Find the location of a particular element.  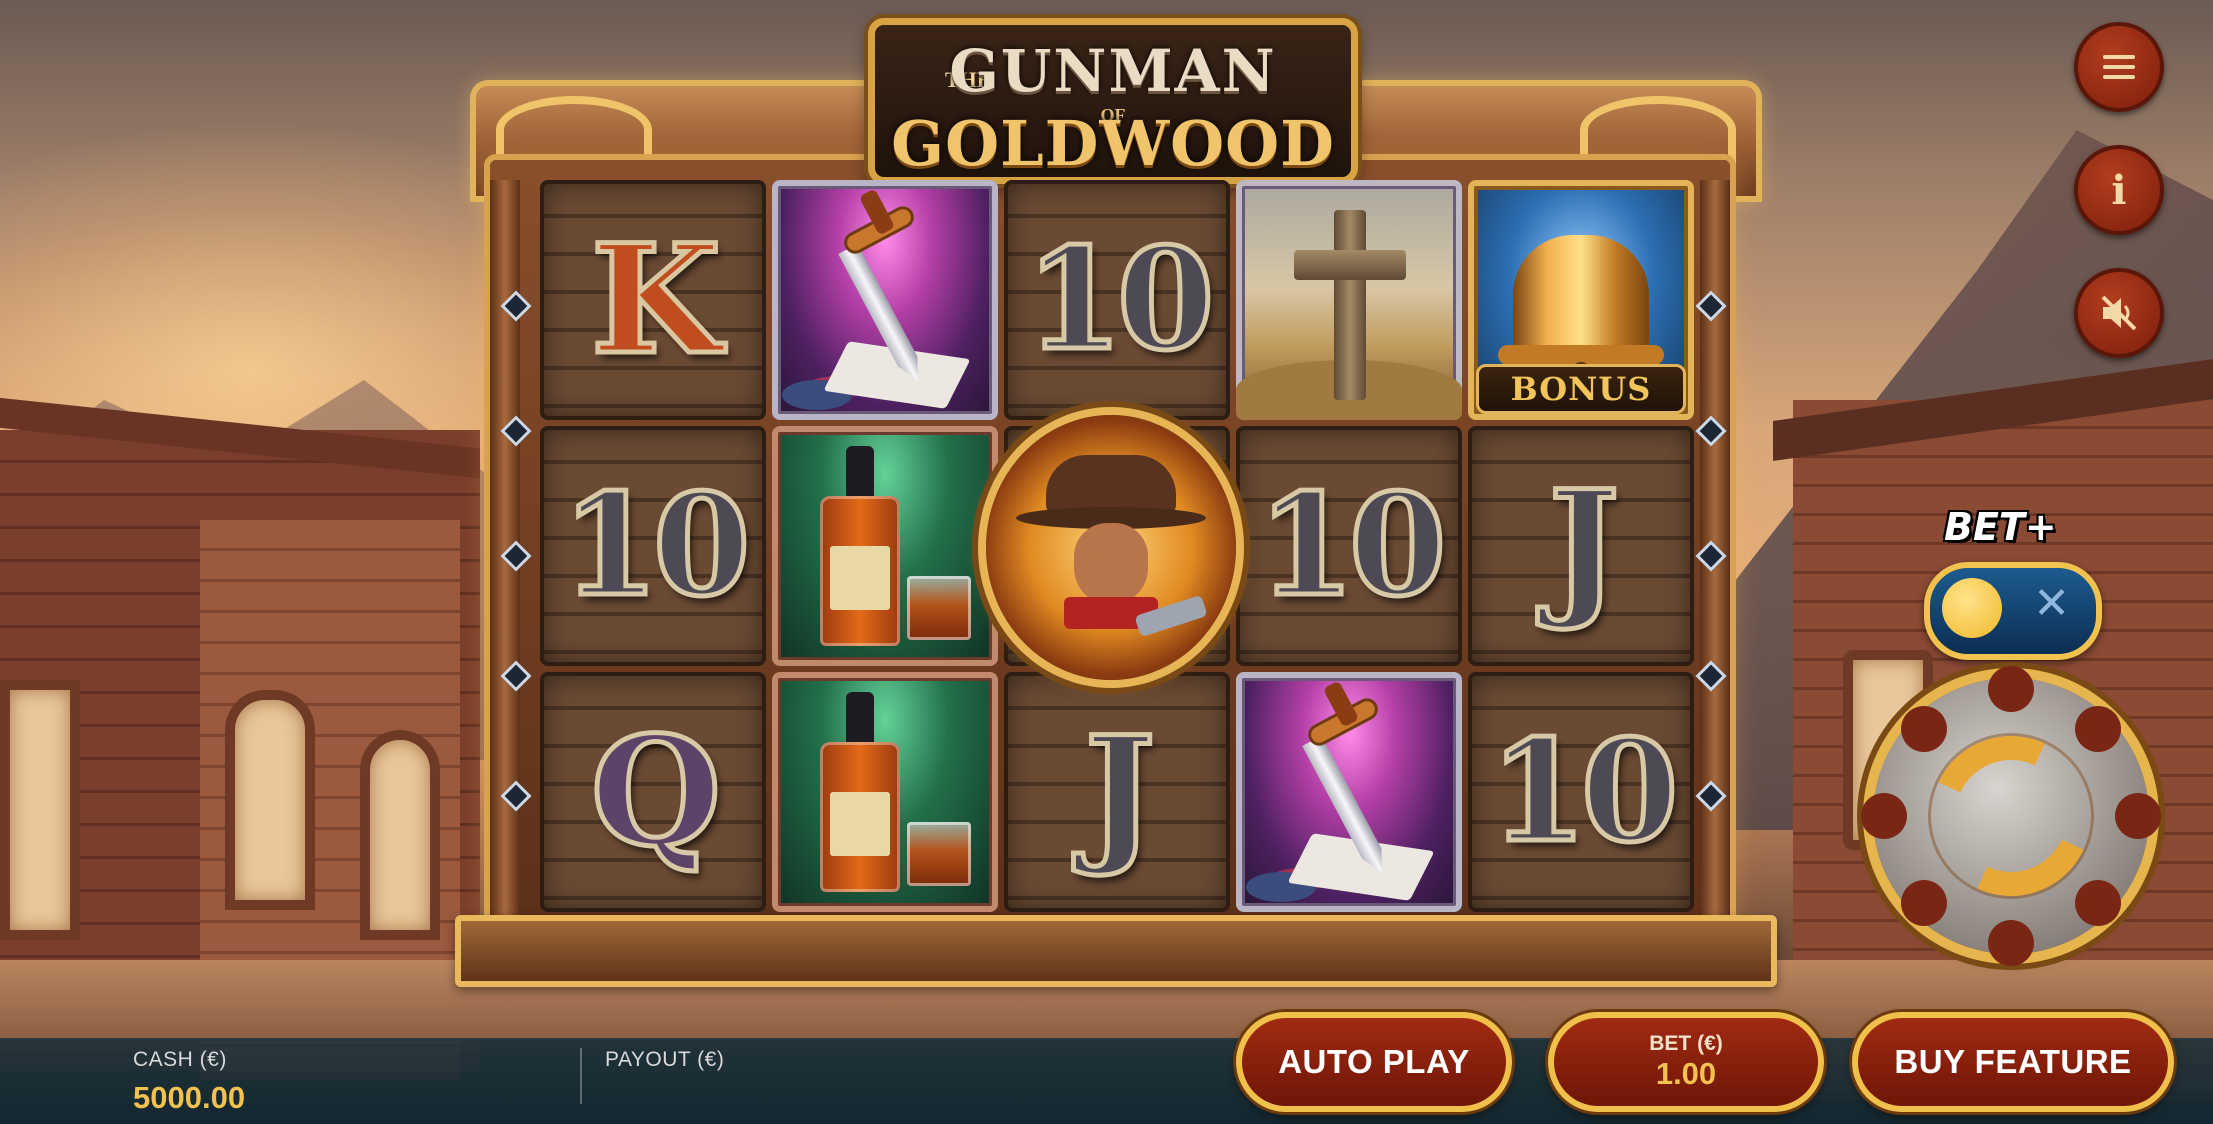

info-button: i is located at coordinates (2119, 190).